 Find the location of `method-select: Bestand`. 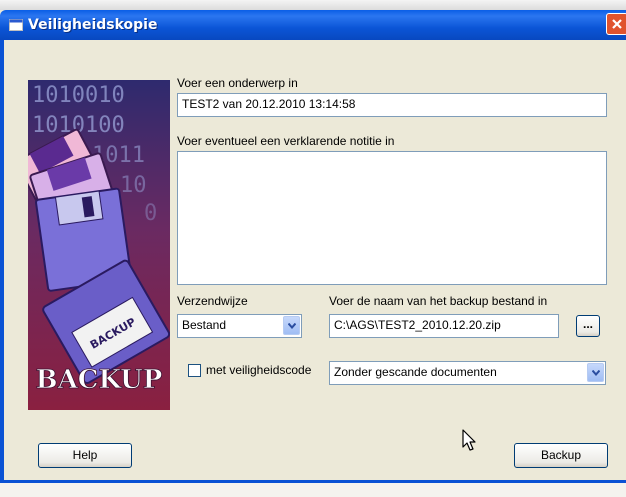

method-select: Bestand is located at coordinates (239, 326).